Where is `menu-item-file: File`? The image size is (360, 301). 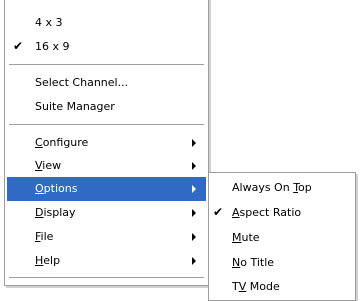 menu-item-file: File is located at coordinates (106, 237).